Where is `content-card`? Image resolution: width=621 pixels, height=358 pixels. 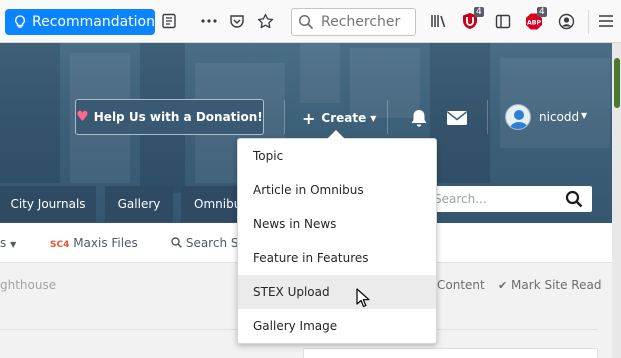
content-card is located at coordinates (450, 353).